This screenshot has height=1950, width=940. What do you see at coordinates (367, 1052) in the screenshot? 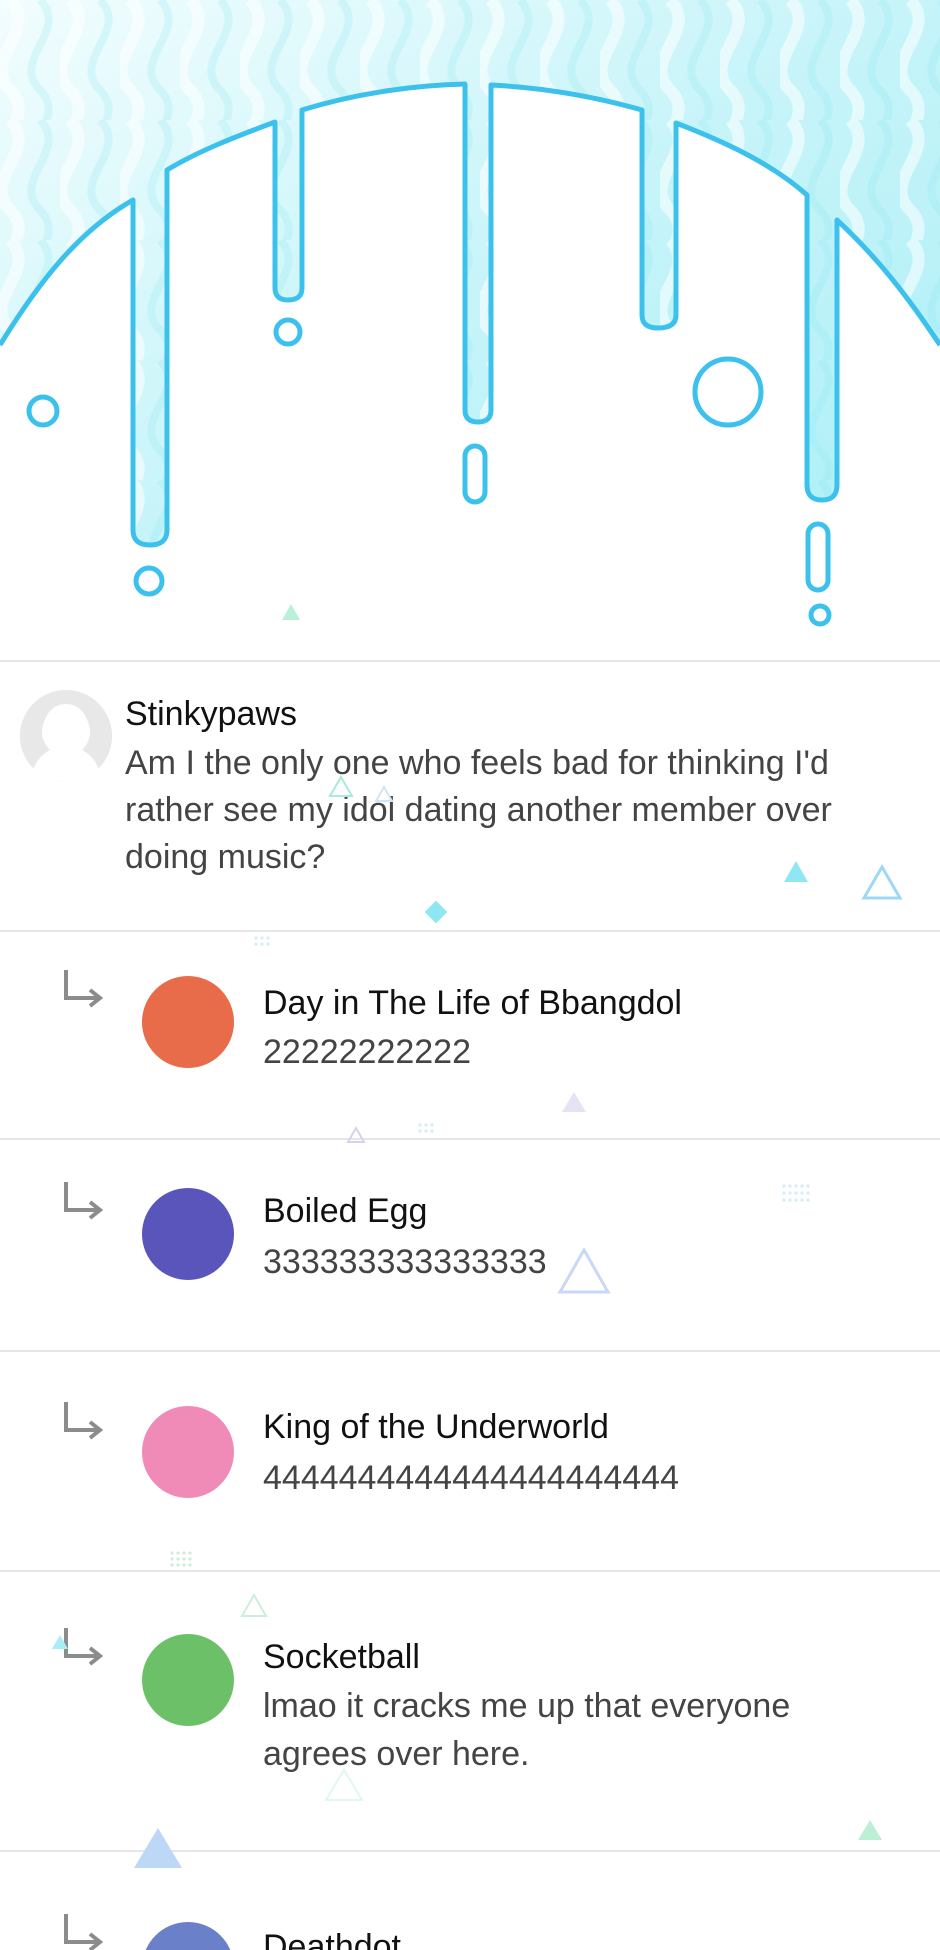
I see `reply-text: 22222222222` at bounding box center [367, 1052].